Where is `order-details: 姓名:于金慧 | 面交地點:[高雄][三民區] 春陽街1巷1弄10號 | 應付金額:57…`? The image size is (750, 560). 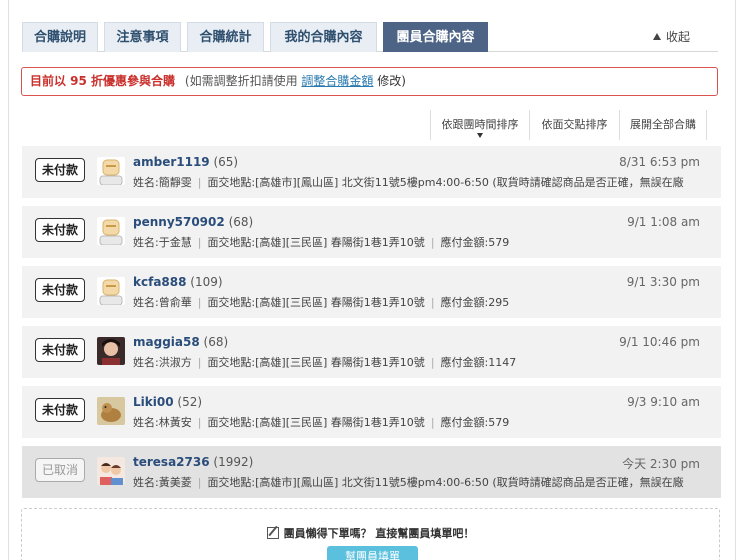
order-details: 姓名:于金慧 | 面交地點:[高雄][三民區] 春陽街1巷1弄10號 | 應付金額:57… is located at coordinates (321, 242).